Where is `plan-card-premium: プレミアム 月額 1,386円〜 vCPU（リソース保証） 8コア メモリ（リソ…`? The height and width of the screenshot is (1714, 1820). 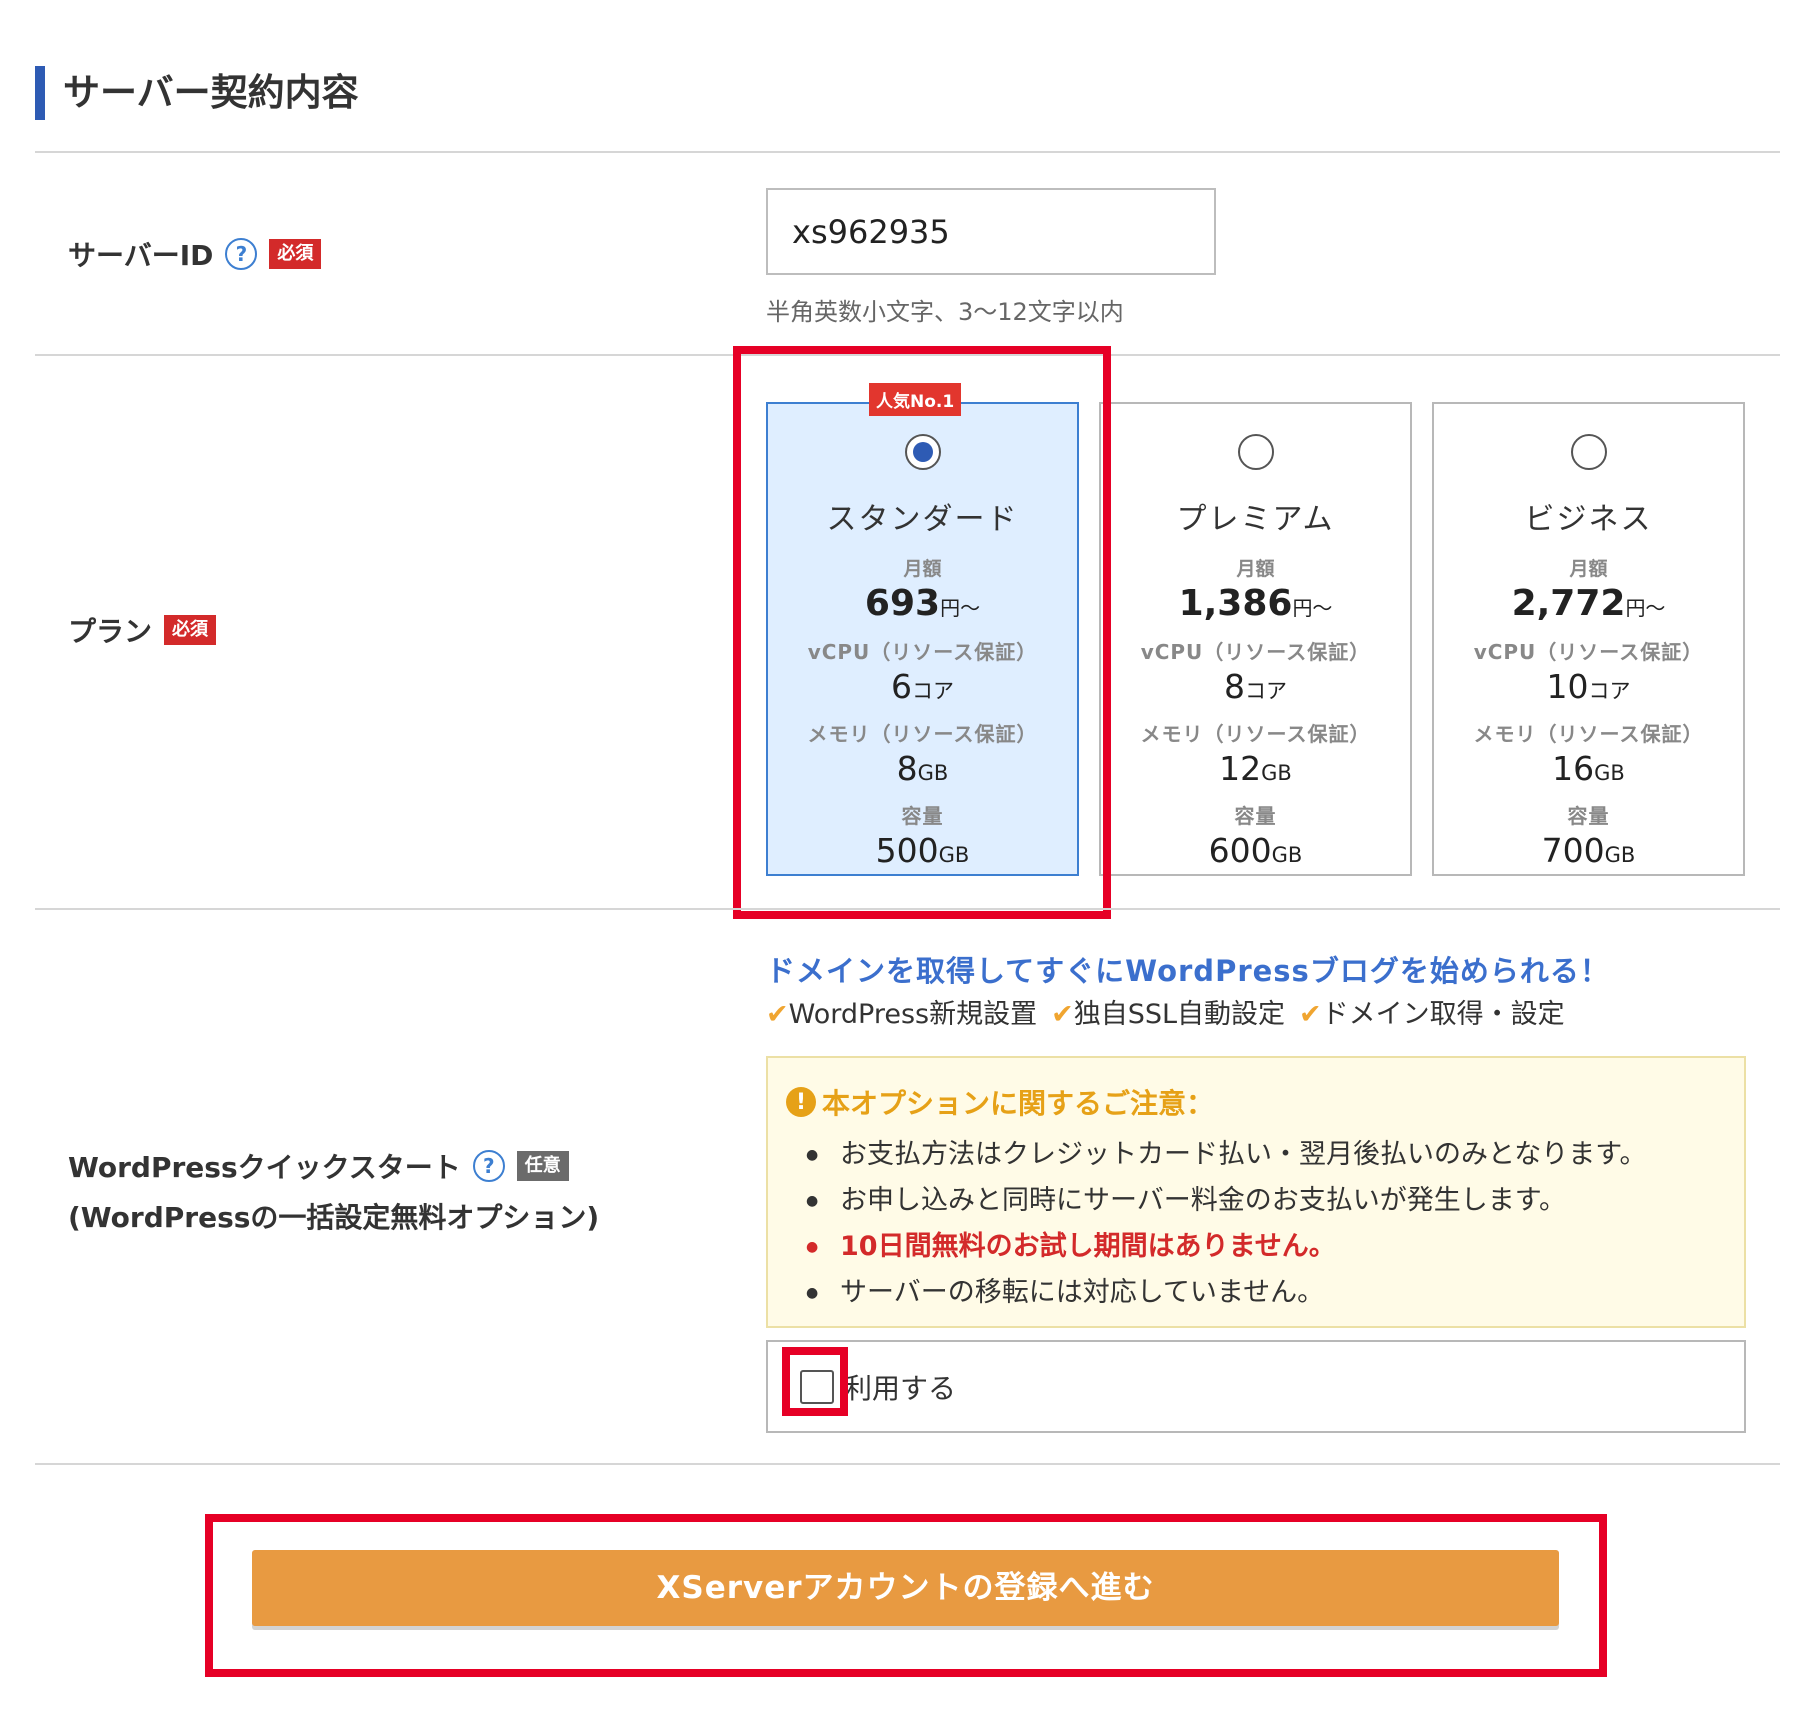 plan-card-premium: プレミアム 月額 1,386円〜 vCPU（リソース保証） 8コア メモリ（リソ… is located at coordinates (1255, 639).